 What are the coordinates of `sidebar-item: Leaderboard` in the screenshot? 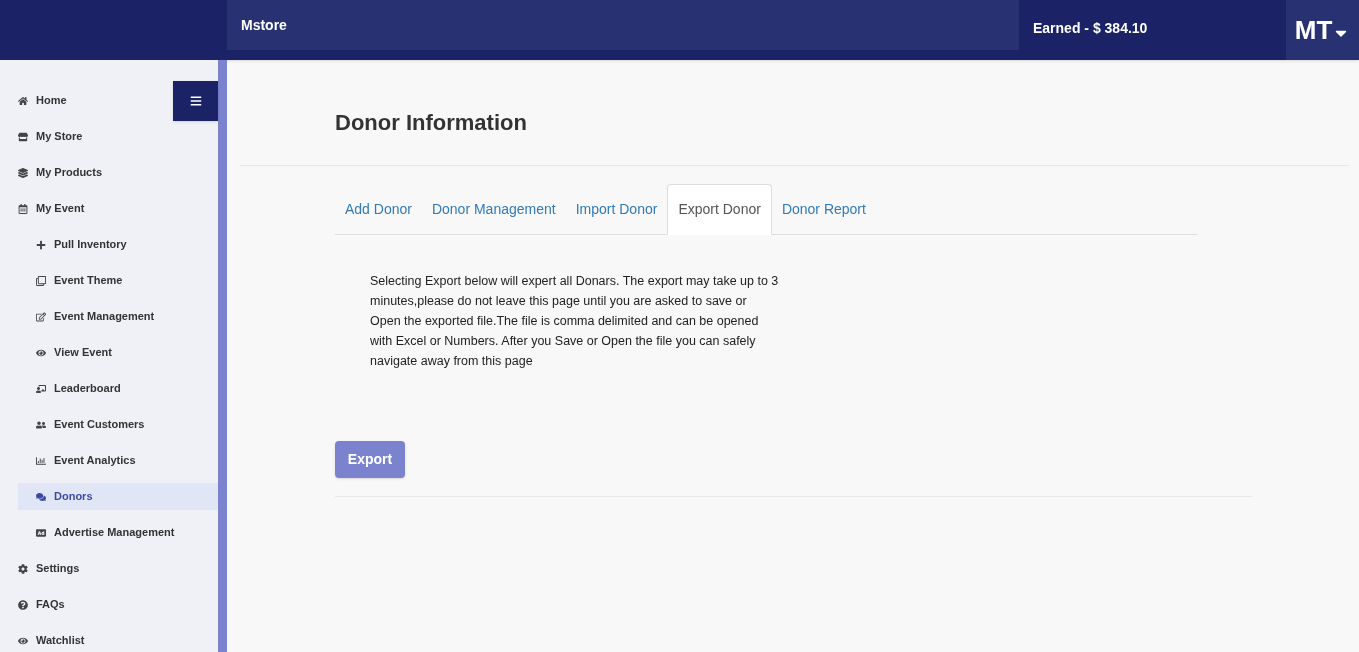 It's located at (118, 388).